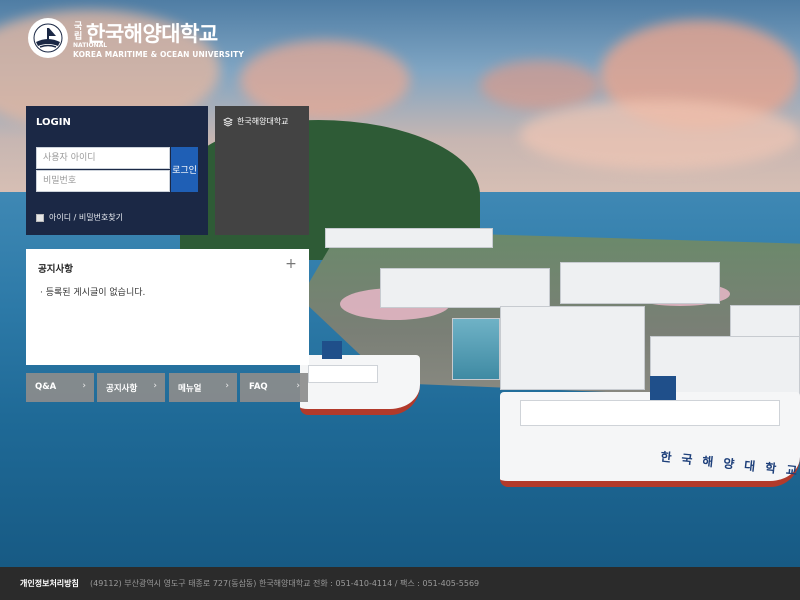  I want to click on quick-link-label: FAQ, so click(258, 387).